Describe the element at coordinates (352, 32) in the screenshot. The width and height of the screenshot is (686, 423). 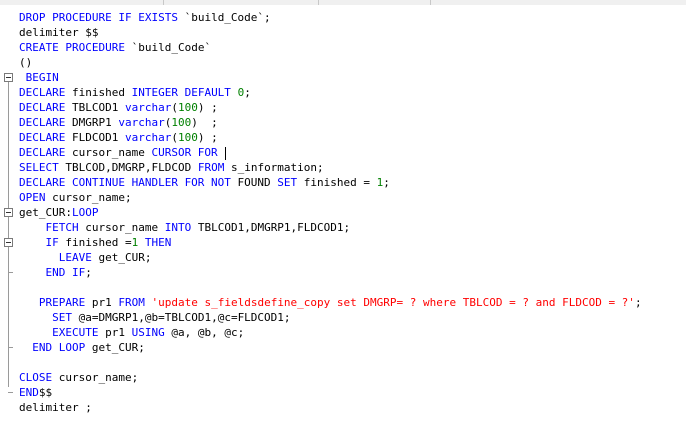
I see `code-line: delimiter $$` at that location.